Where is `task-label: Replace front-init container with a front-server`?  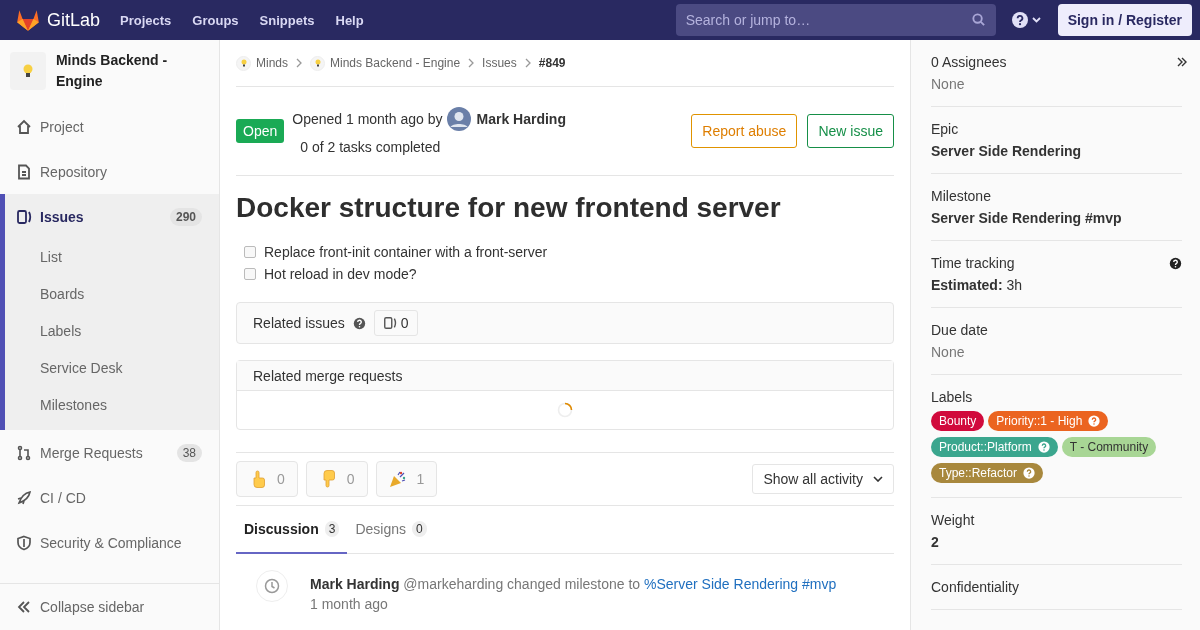
task-label: Replace front-init container with a front-server is located at coordinates (406, 252).